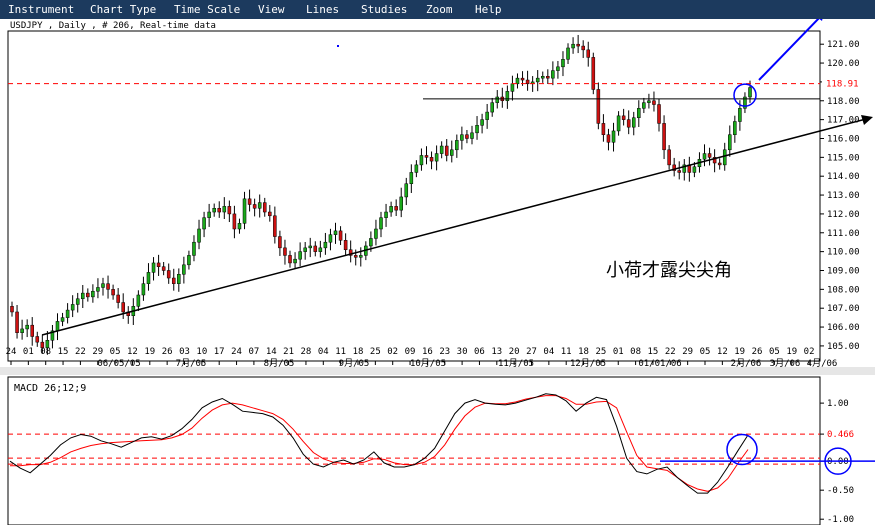  I want to click on price-x-tick-label: 10, so click(201, 352).